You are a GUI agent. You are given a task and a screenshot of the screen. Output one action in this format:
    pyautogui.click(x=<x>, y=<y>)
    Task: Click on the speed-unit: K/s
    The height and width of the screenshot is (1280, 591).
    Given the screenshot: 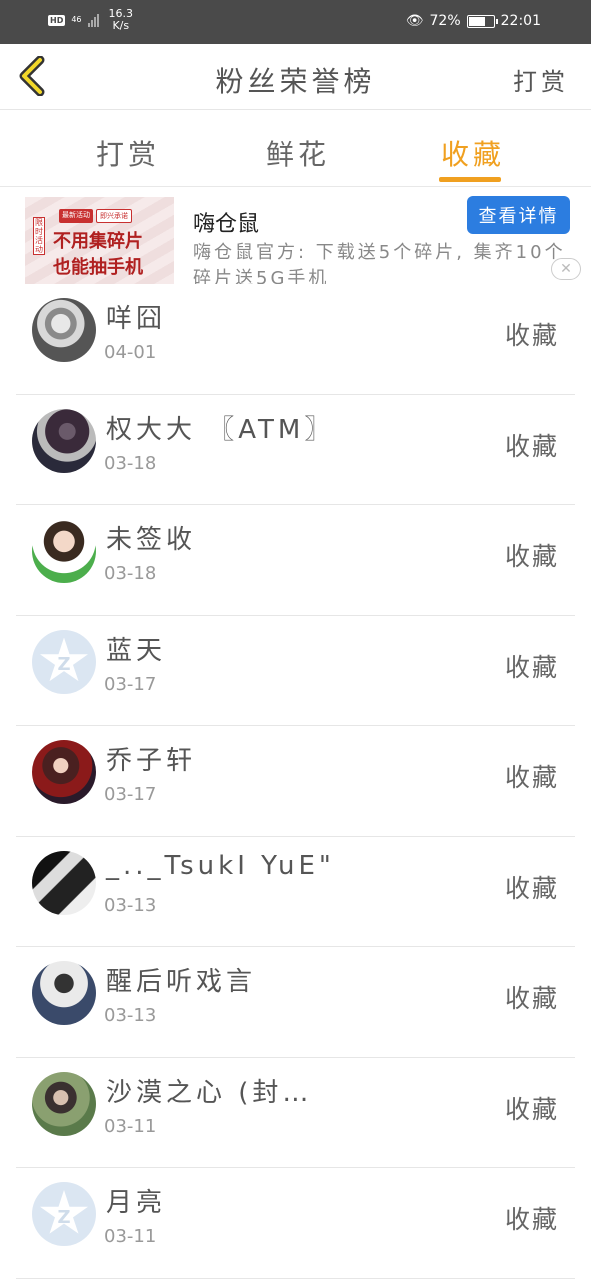 What is the action you would take?
    pyautogui.click(x=121, y=25)
    